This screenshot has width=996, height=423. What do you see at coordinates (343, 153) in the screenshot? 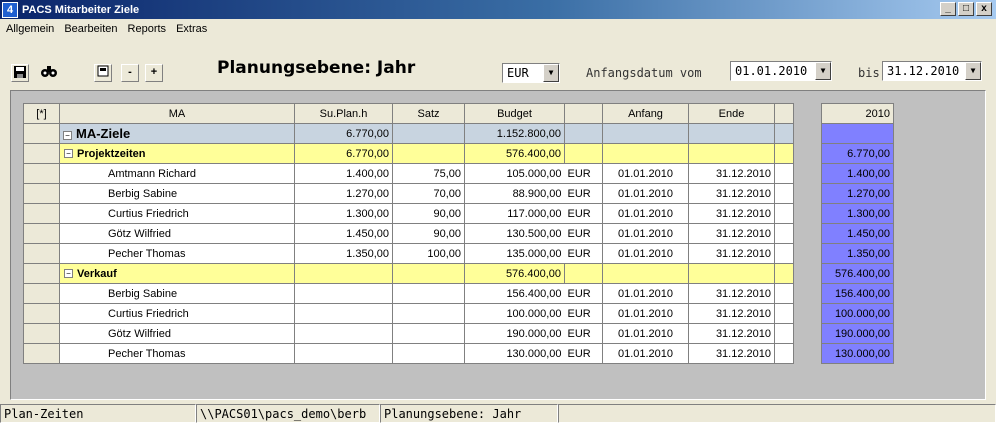
I see `plan-h-cell: 6.770,00` at bounding box center [343, 153].